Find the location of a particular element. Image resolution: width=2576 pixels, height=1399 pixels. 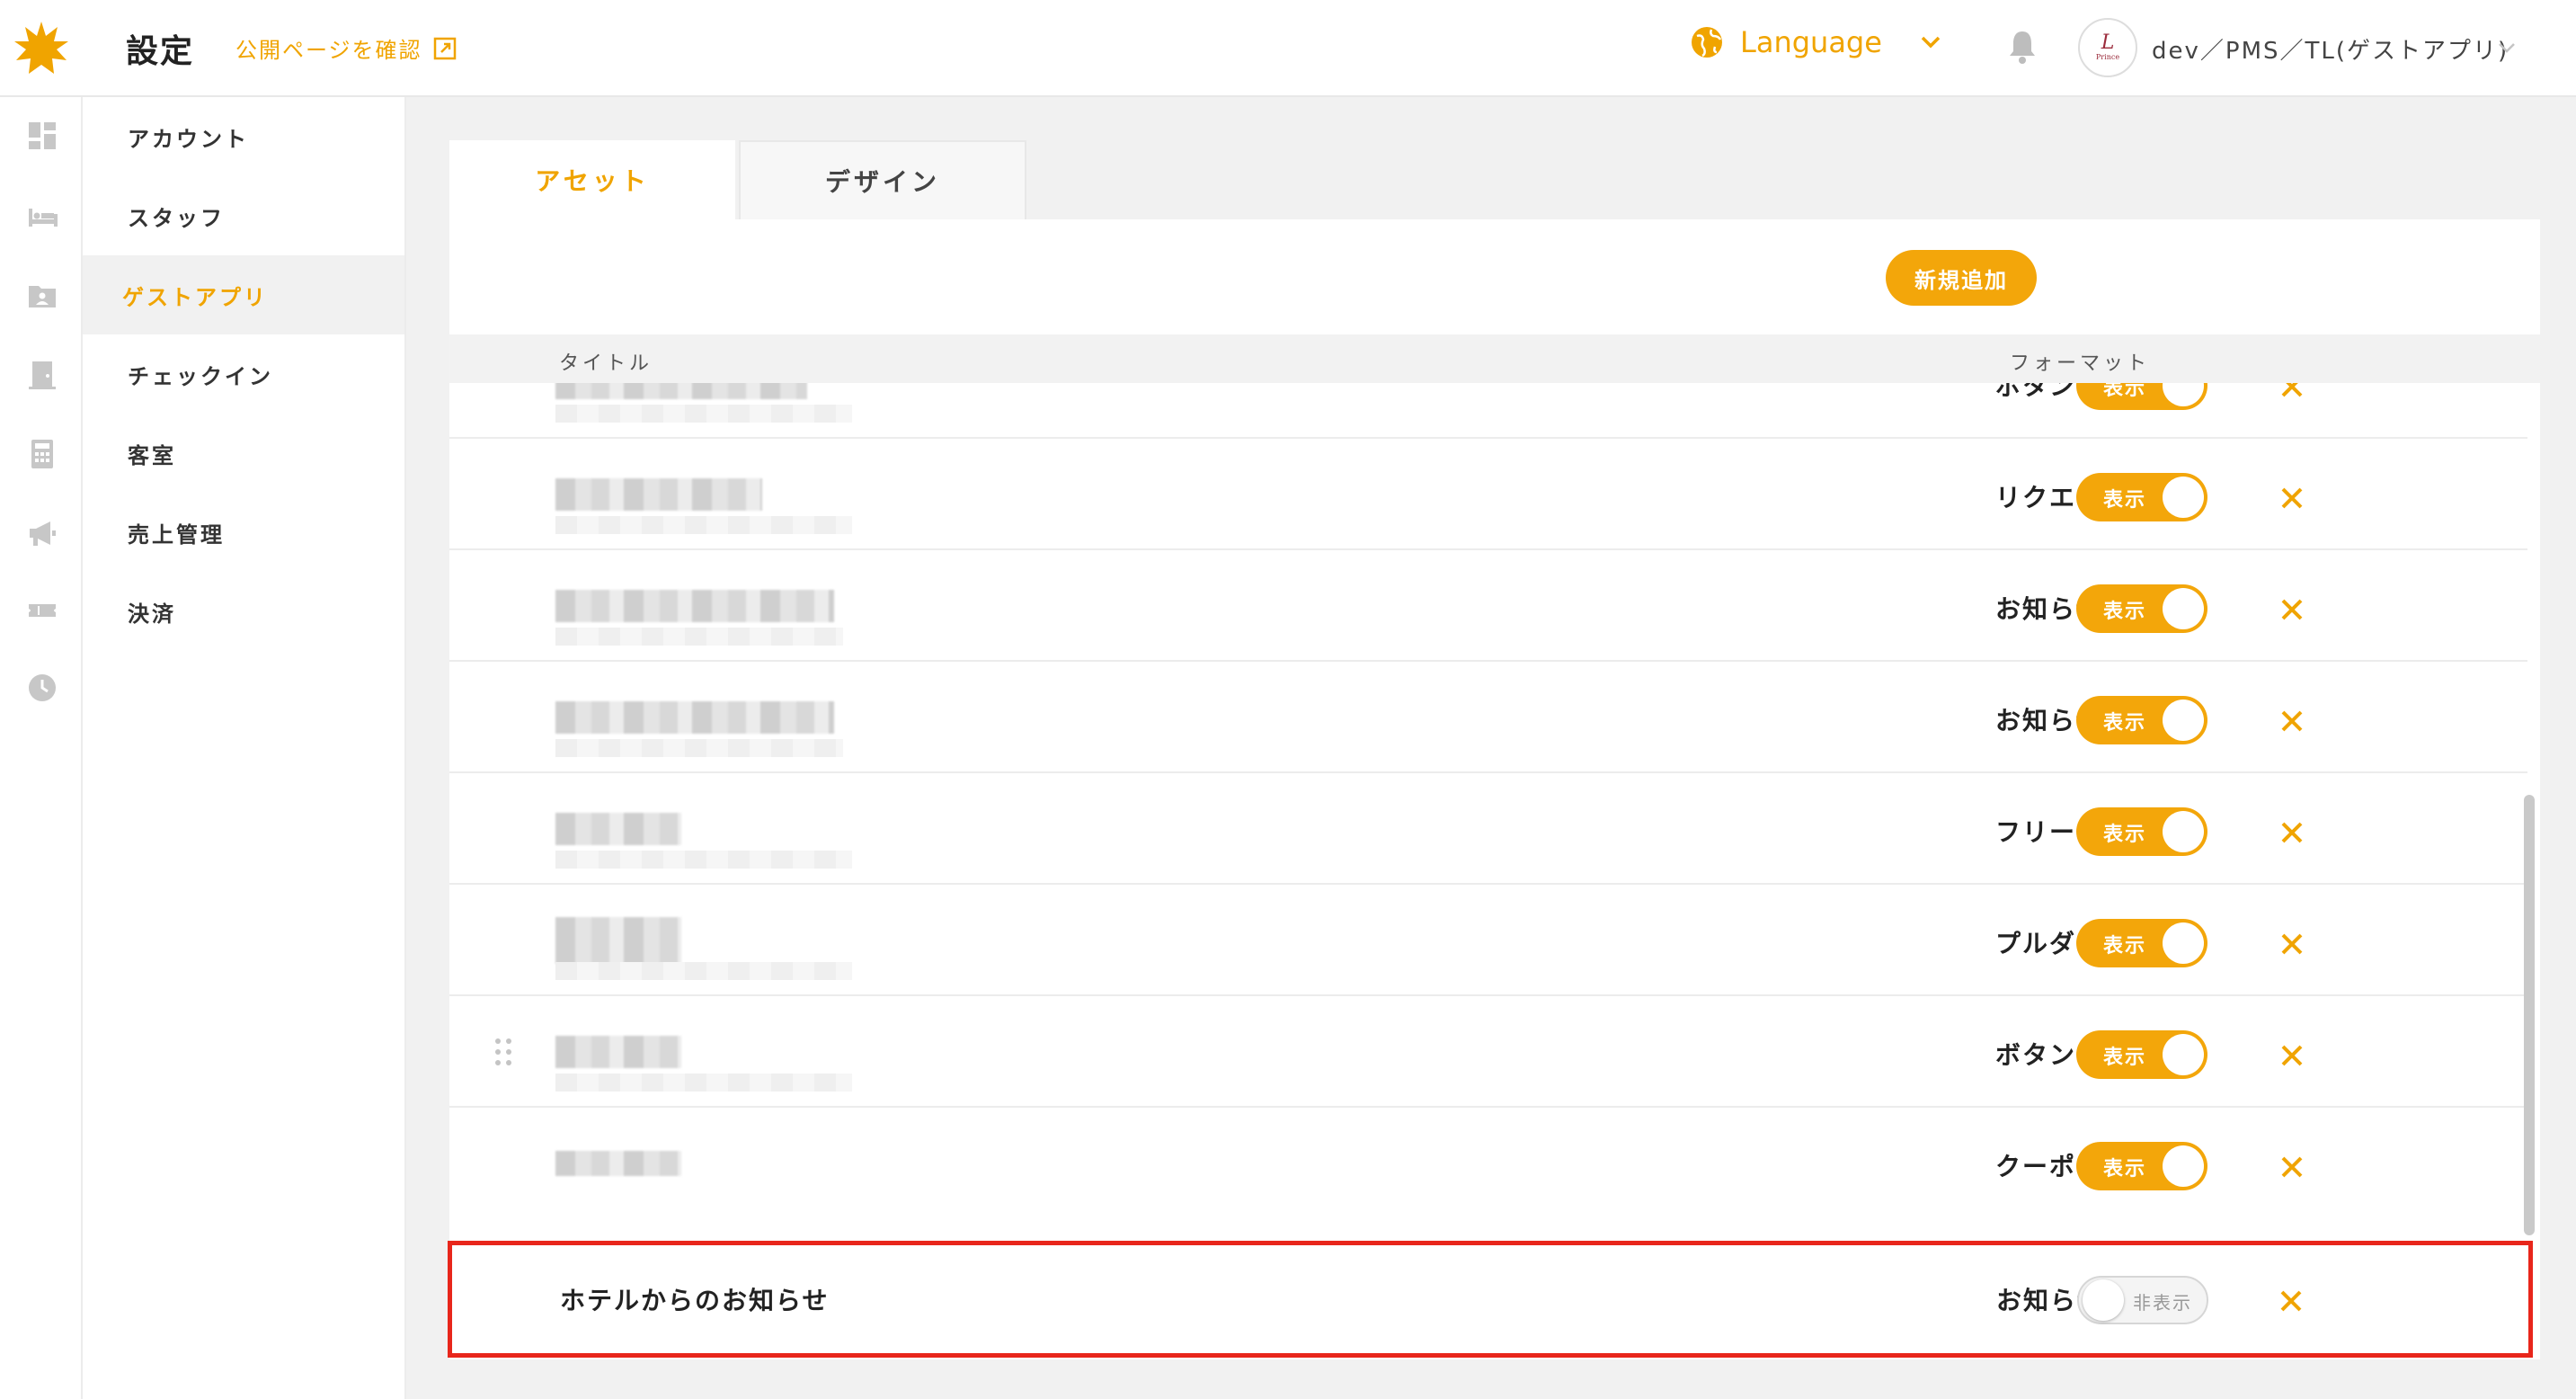

table-row: ボタン(2) 表示 is located at coordinates (1488, 1052).